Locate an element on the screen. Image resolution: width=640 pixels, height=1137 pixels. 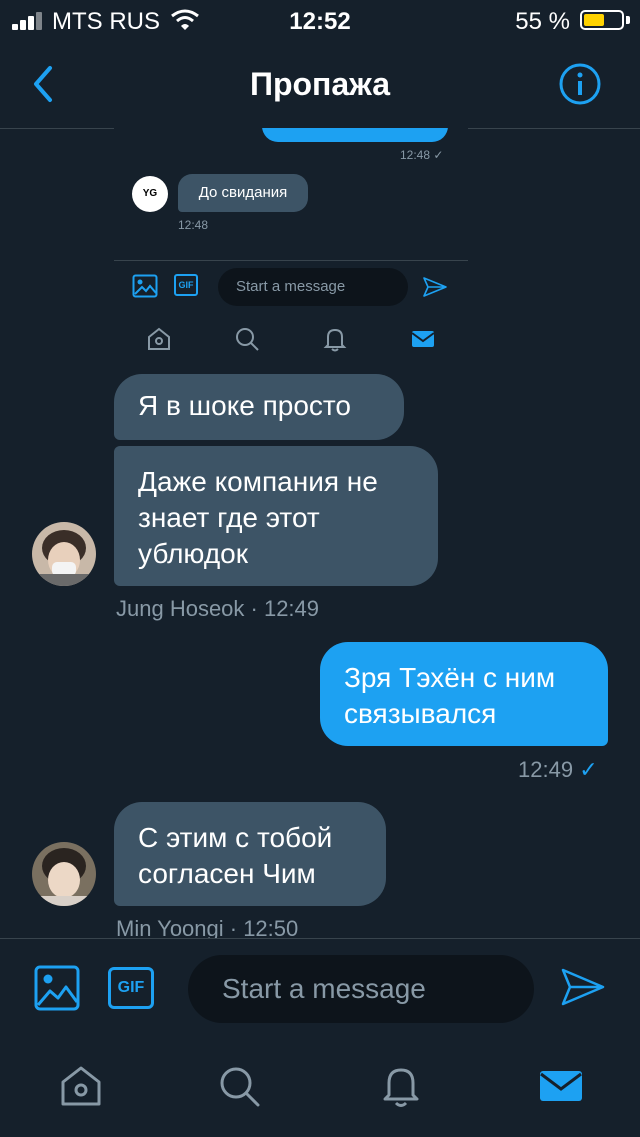
embedded-avatar-logo: YG is located at coordinates (150, 194).